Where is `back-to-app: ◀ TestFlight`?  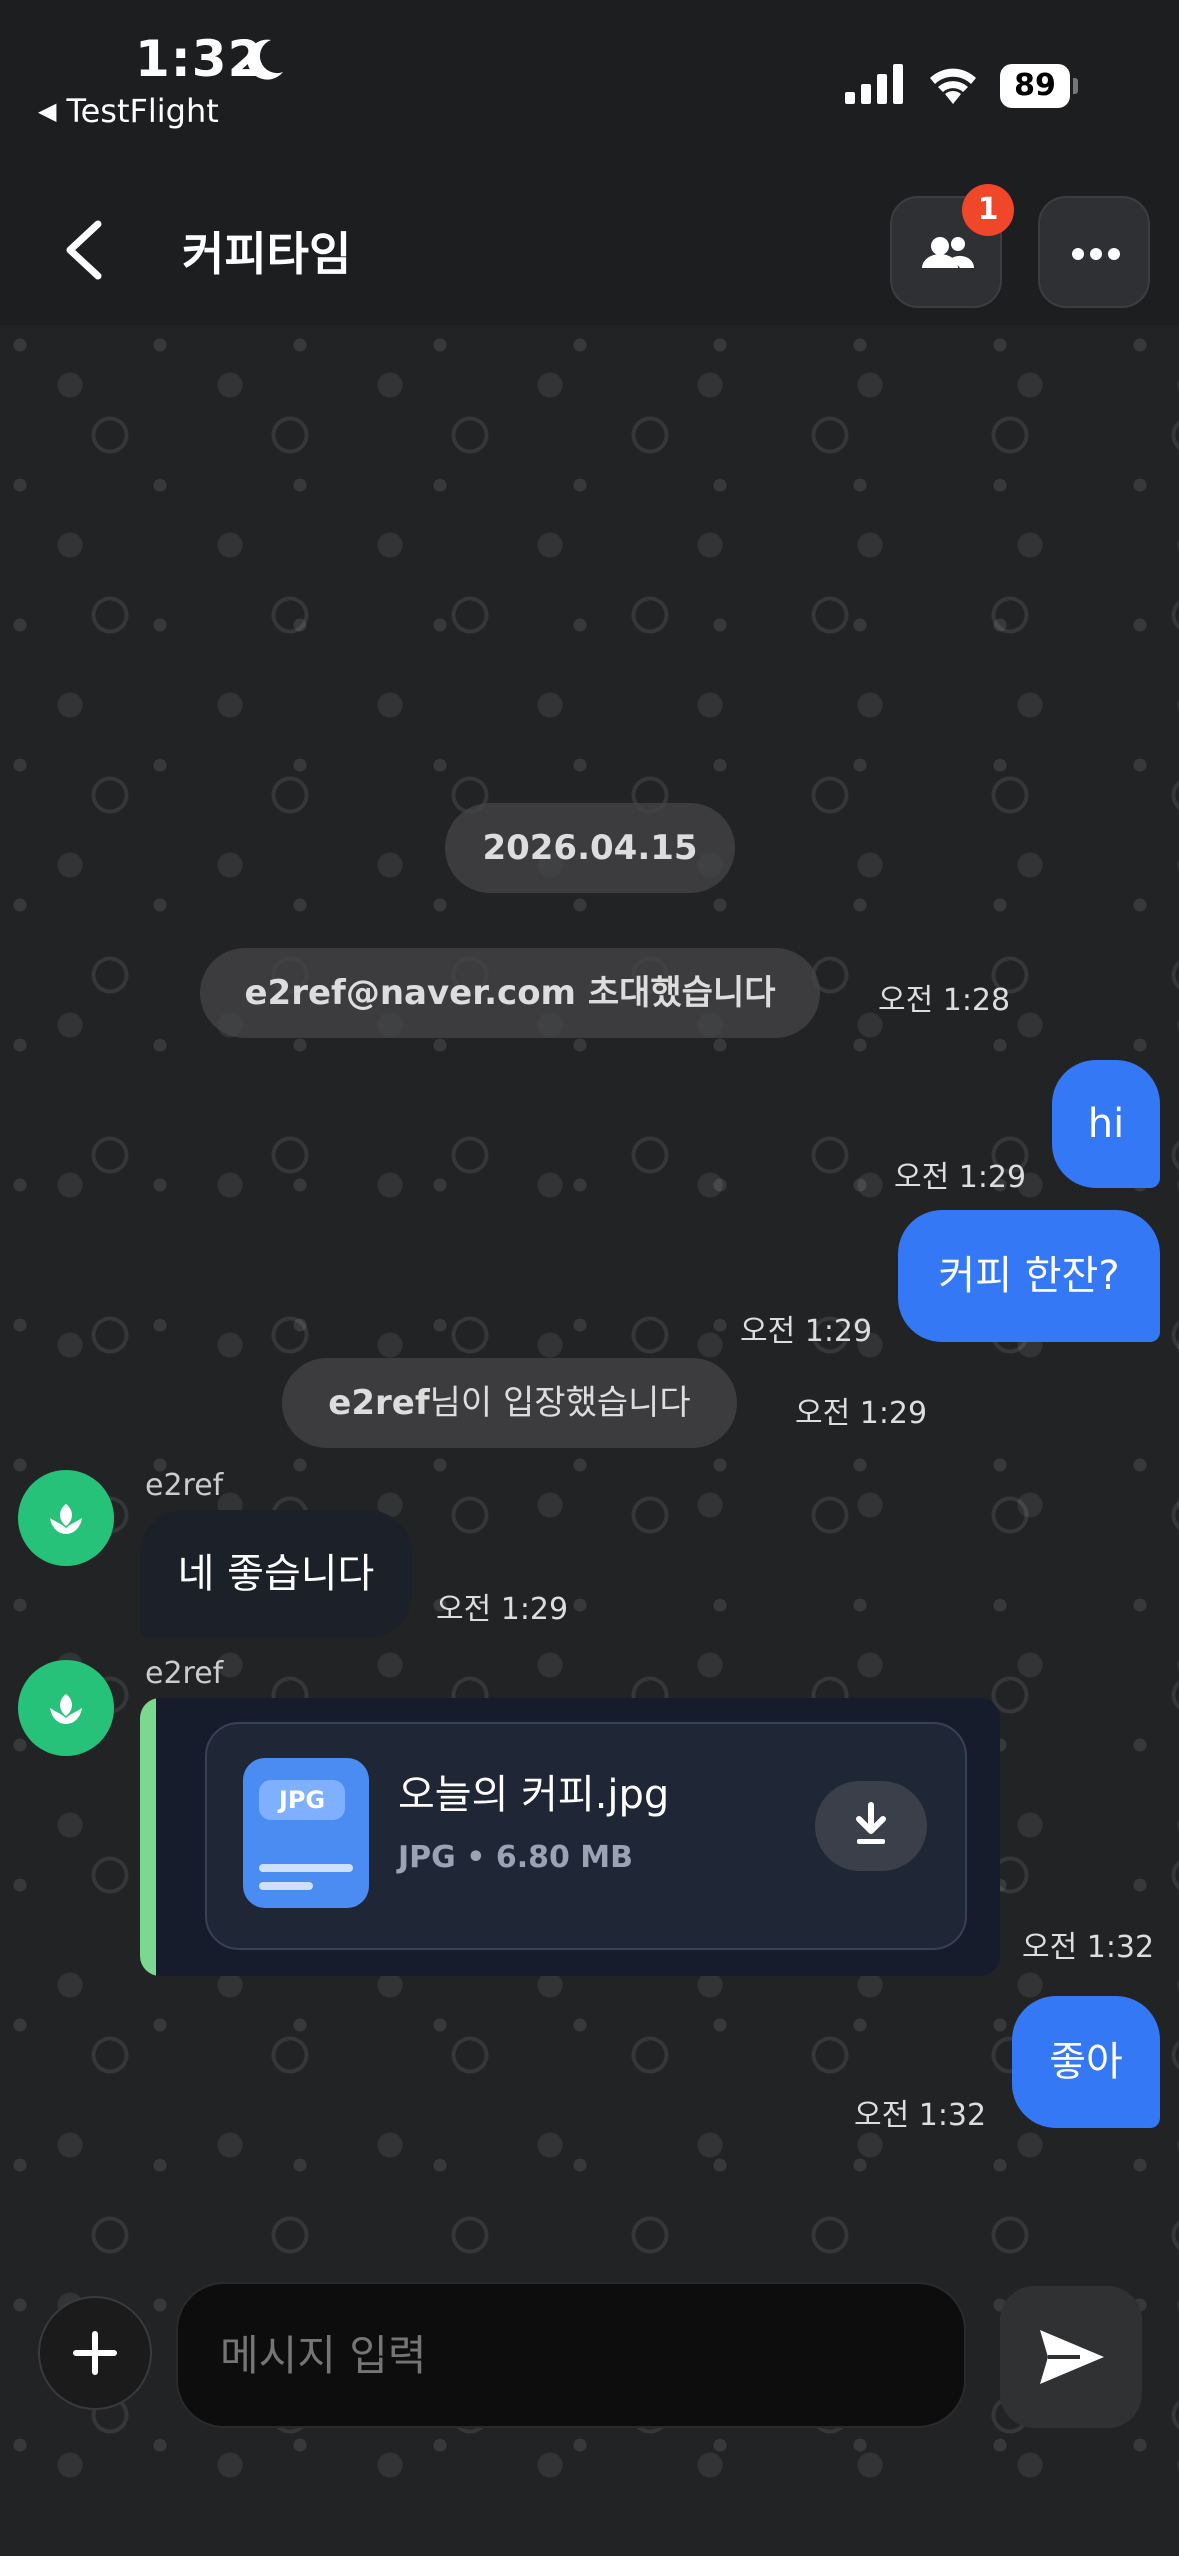 back-to-app: ◀ TestFlight is located at coordinates (128, 111).